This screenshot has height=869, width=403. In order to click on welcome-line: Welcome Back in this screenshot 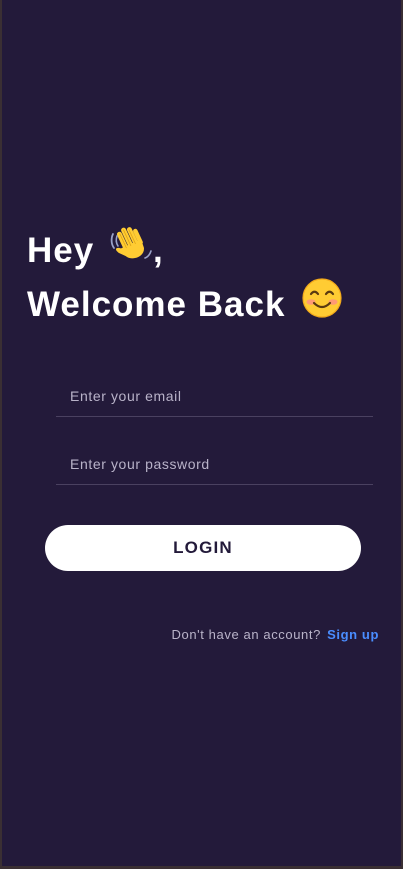, I will do `click(185, 303)`.